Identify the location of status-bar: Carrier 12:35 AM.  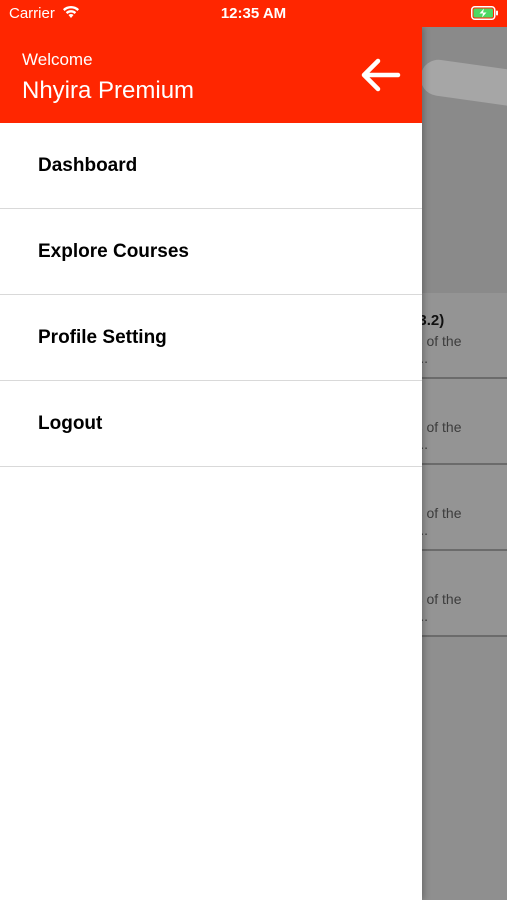
(253, 13).